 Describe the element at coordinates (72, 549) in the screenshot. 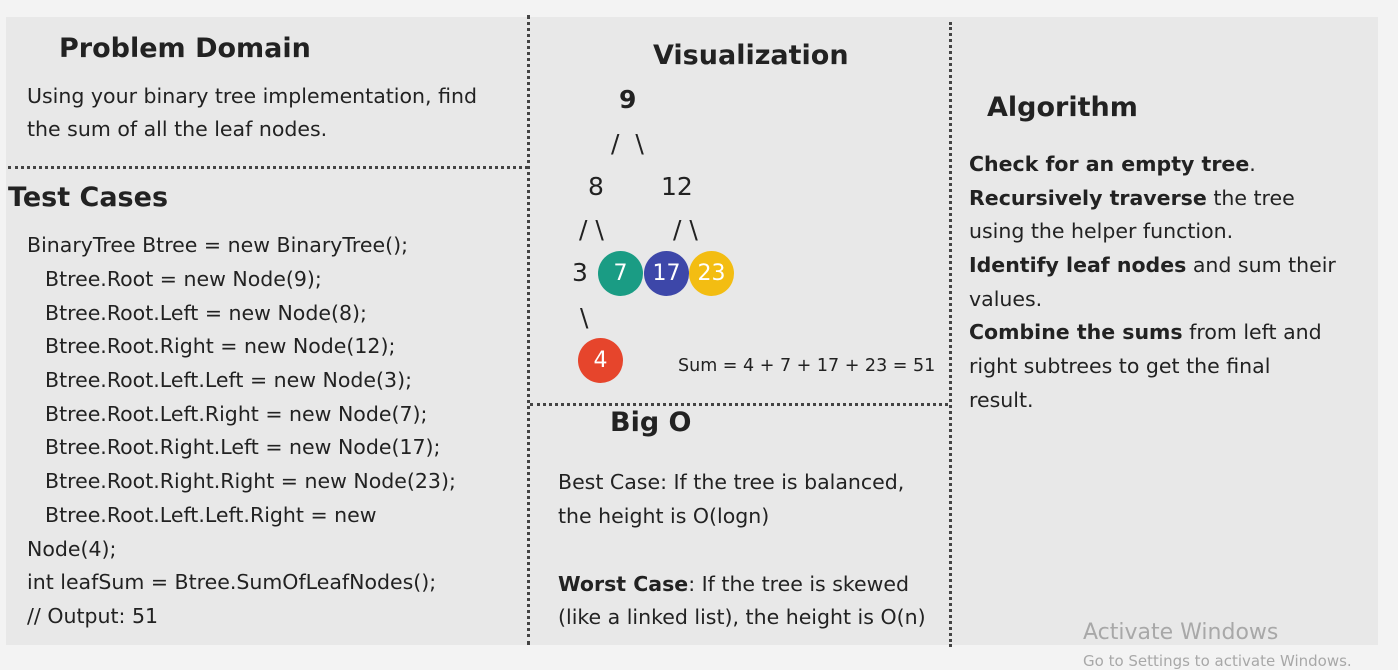

I see `test-line: Node(4);` at that location.